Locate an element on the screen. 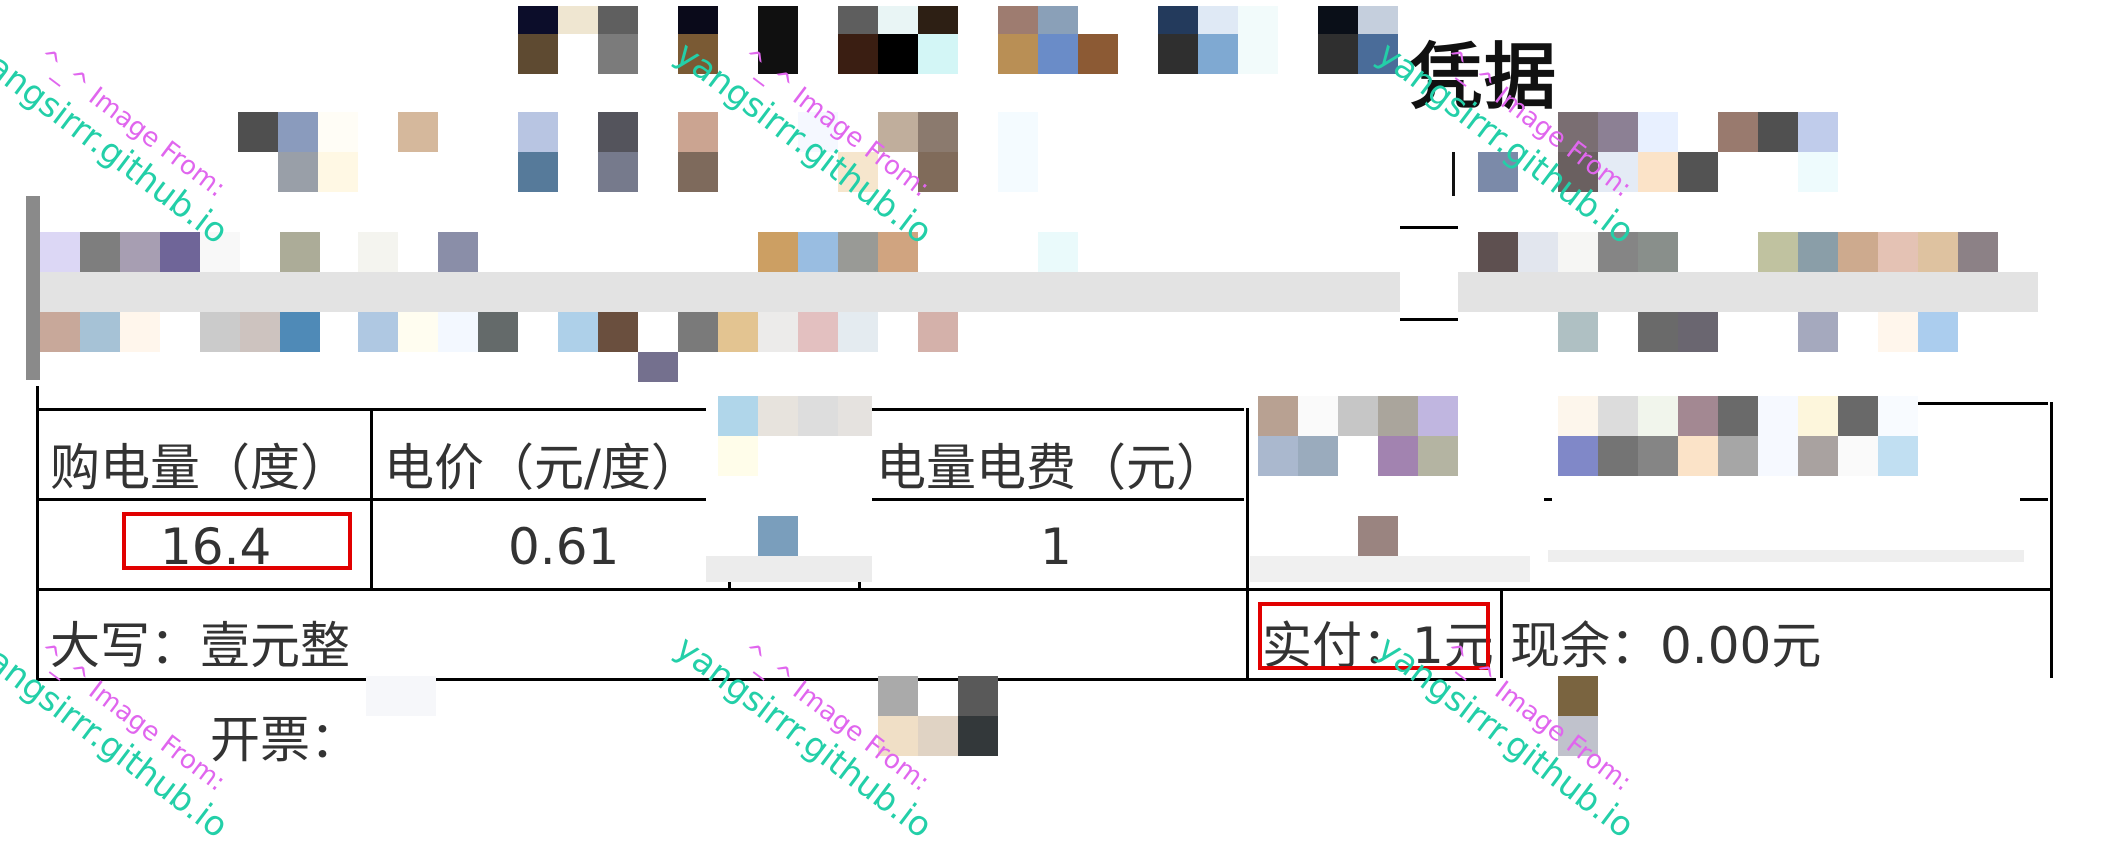 This screenshot has height=846, width=2112. invoice-label: 开票： is located at coordinates (285, 740).